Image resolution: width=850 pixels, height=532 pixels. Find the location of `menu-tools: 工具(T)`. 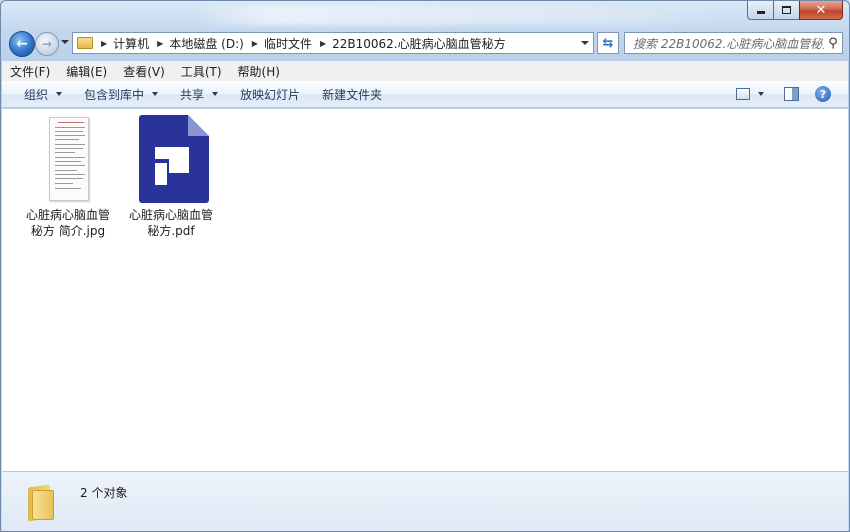

menu-tools: 工具(T) is located at coordinates (201, 71).